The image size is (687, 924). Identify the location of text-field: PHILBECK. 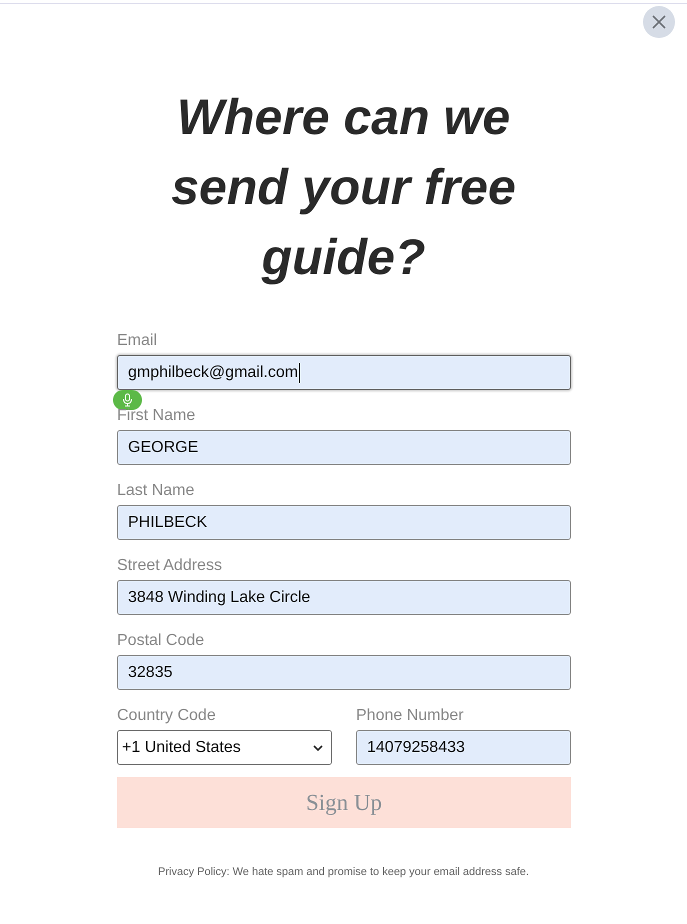
(344, 522).